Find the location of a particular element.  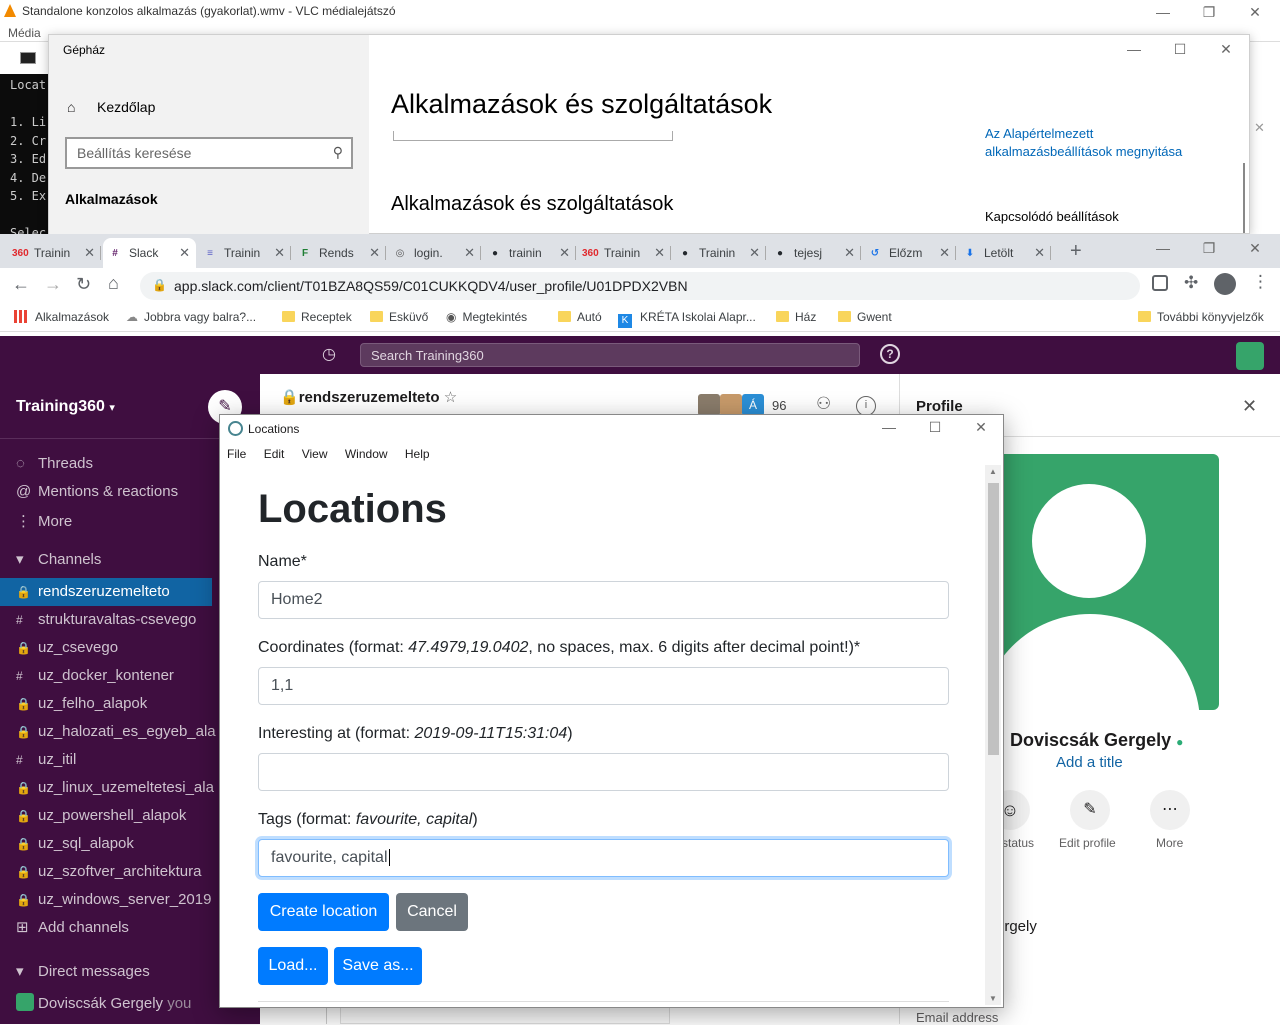

scroll-thumb is located at coordinates (993, 619).